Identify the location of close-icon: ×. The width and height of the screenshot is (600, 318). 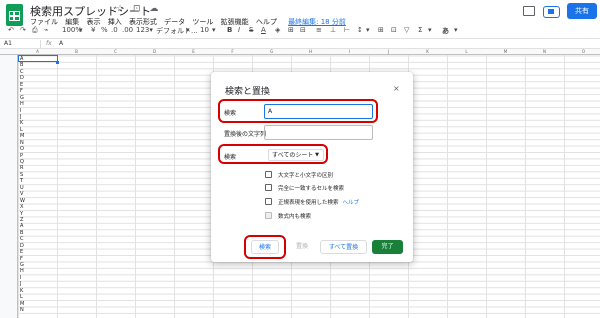
(396, 88).